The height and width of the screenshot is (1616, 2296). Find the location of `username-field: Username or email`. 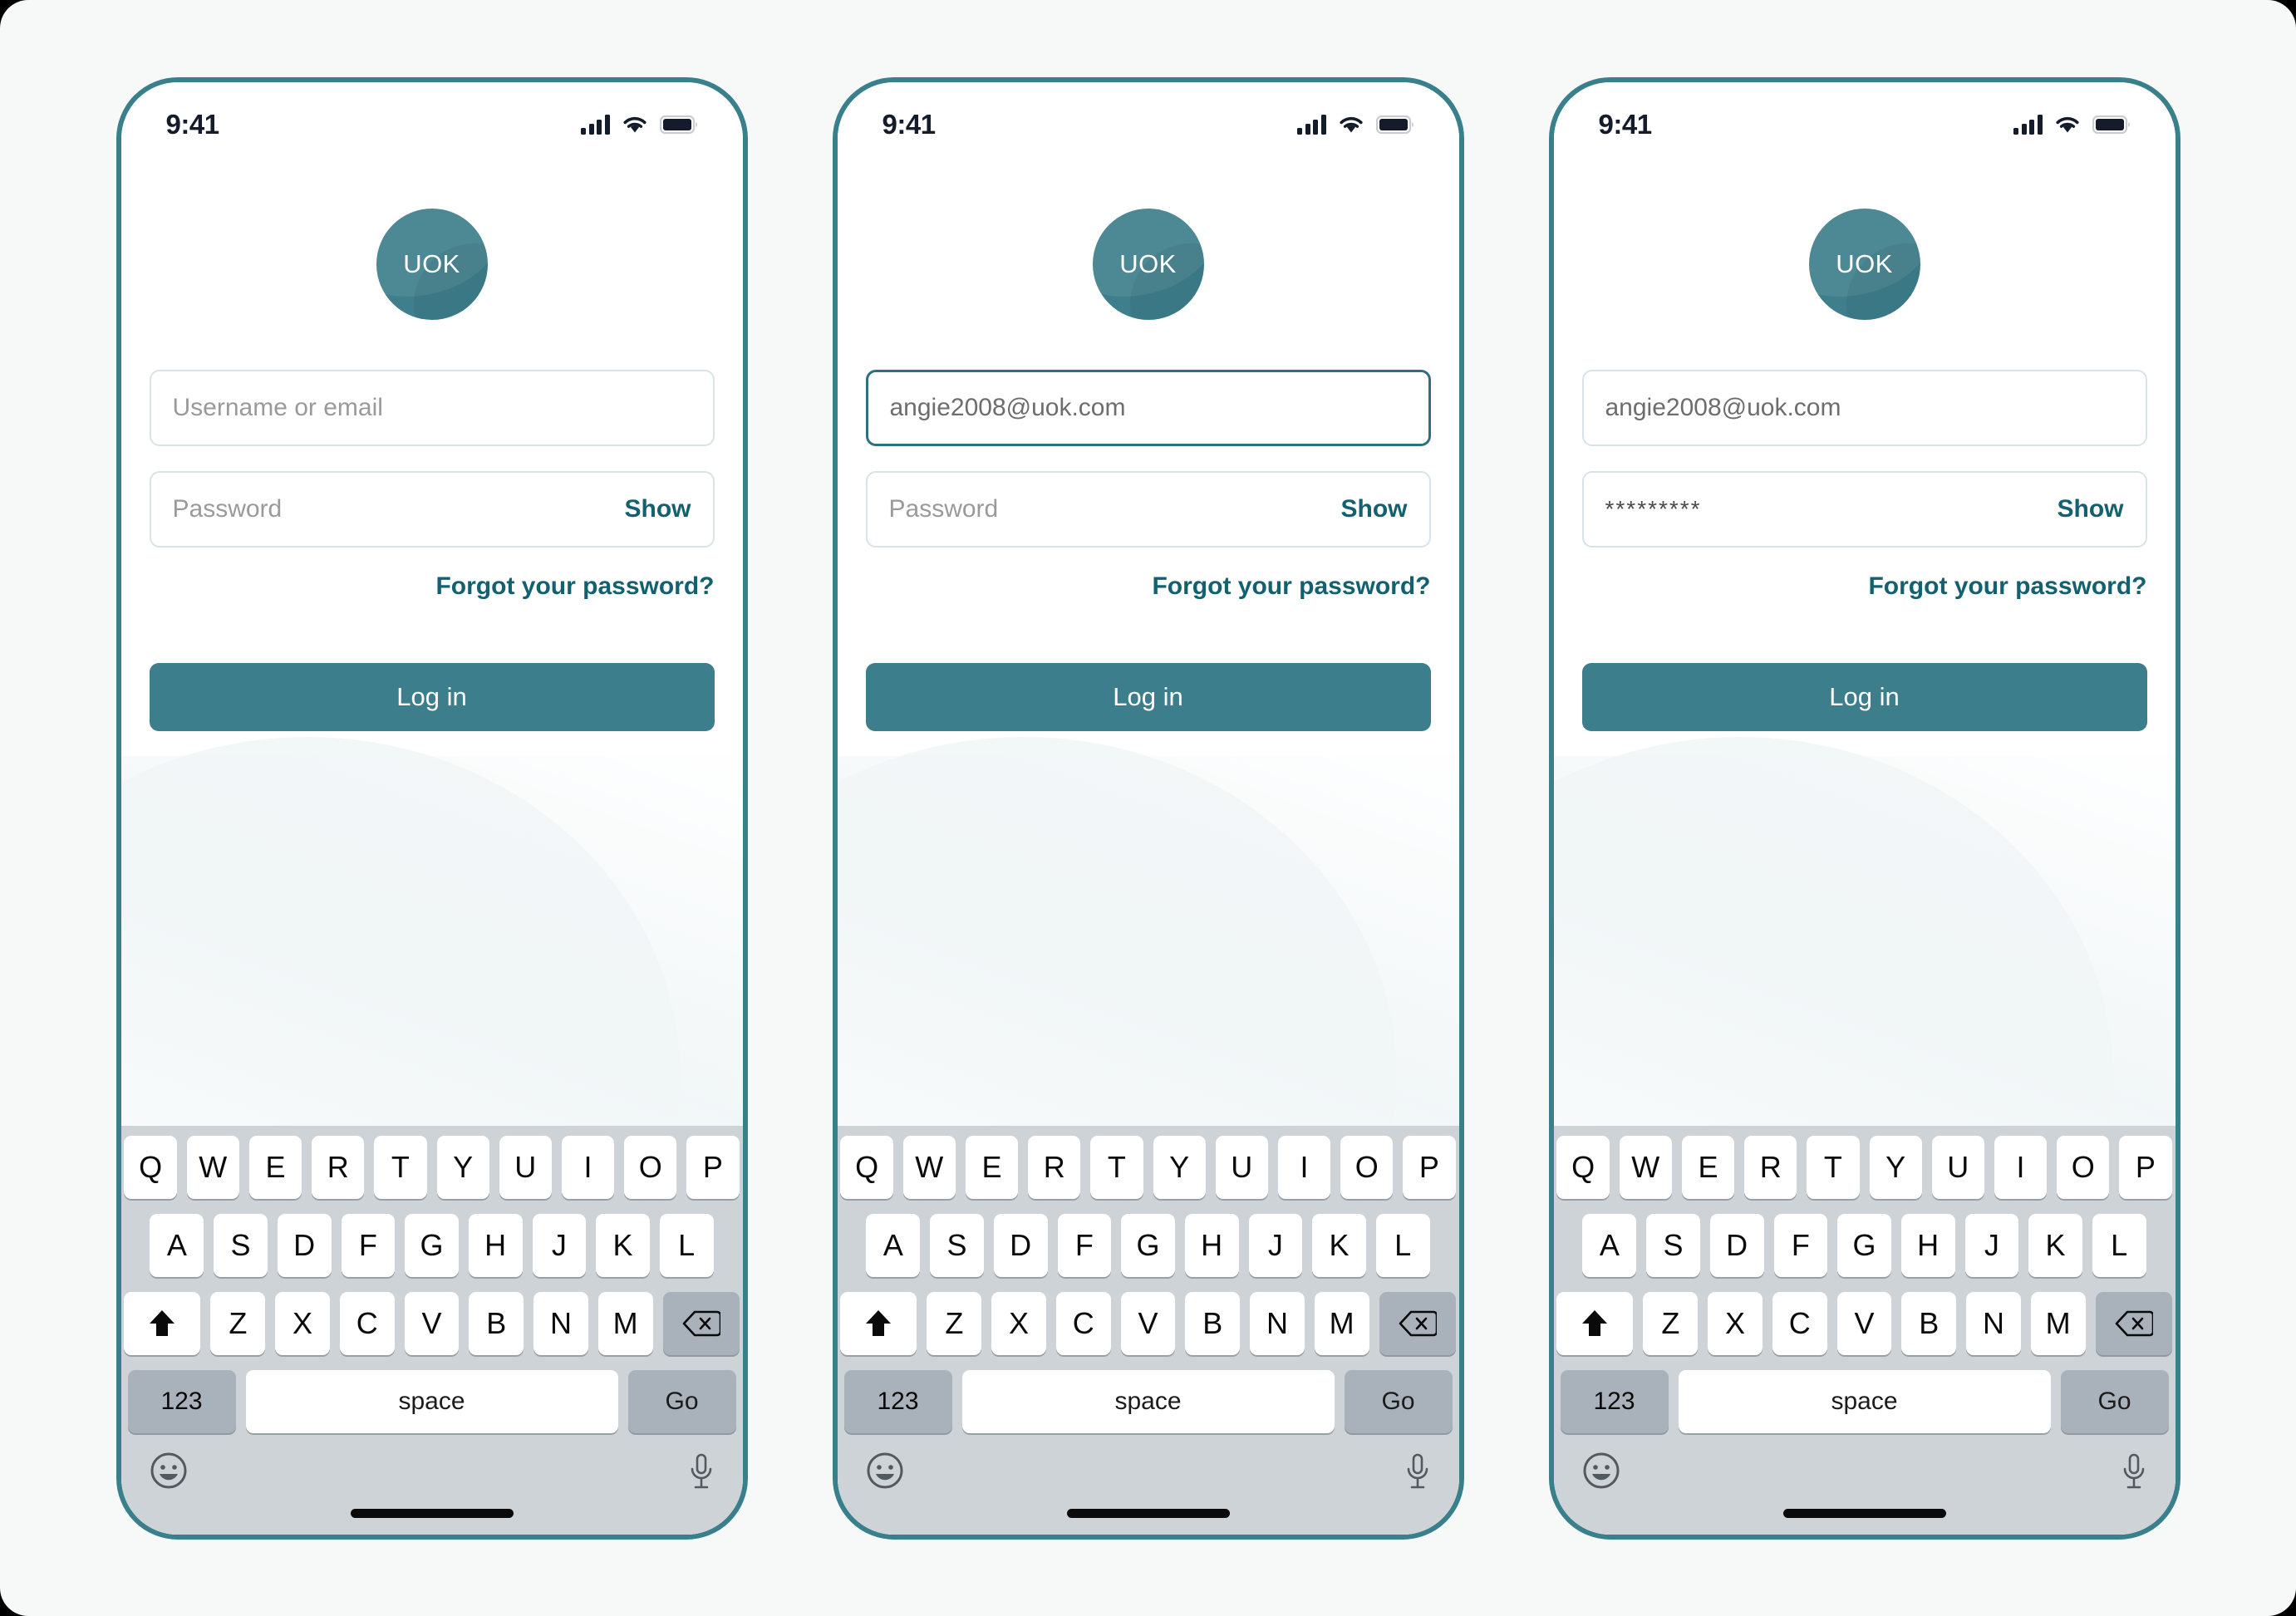

username-field: Username or email is located at coordinates (432, 407).